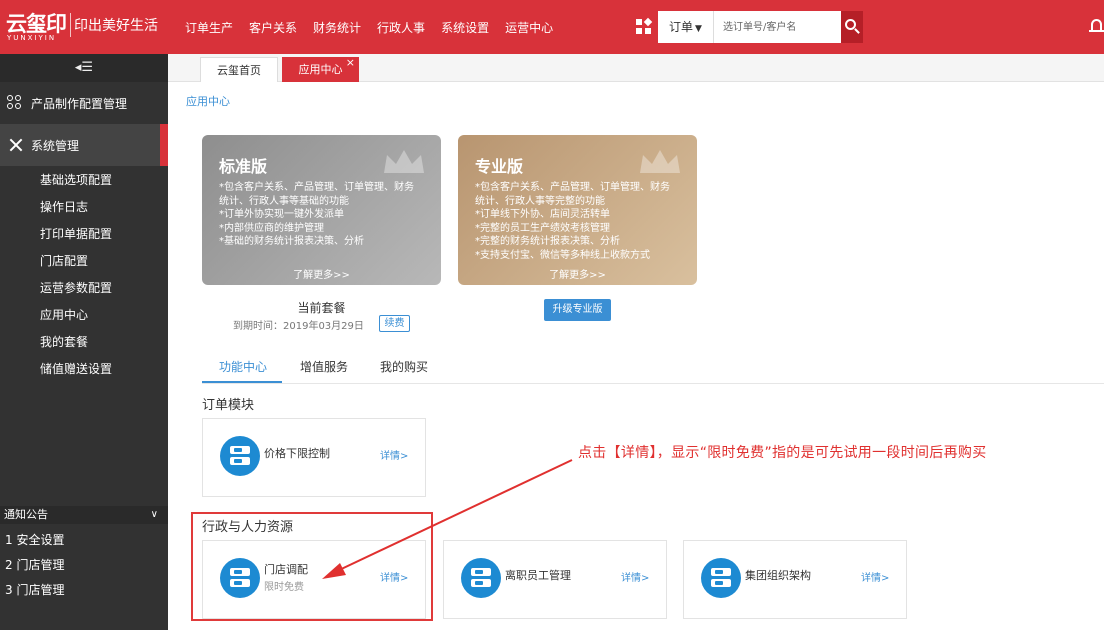 This screenshot has height=630, width=1104. What do you see at coordinates (84, 234) in the screenshot?
I see `sidebar-item-print-config: 打印单据配置` at bounding box center [84, 234].